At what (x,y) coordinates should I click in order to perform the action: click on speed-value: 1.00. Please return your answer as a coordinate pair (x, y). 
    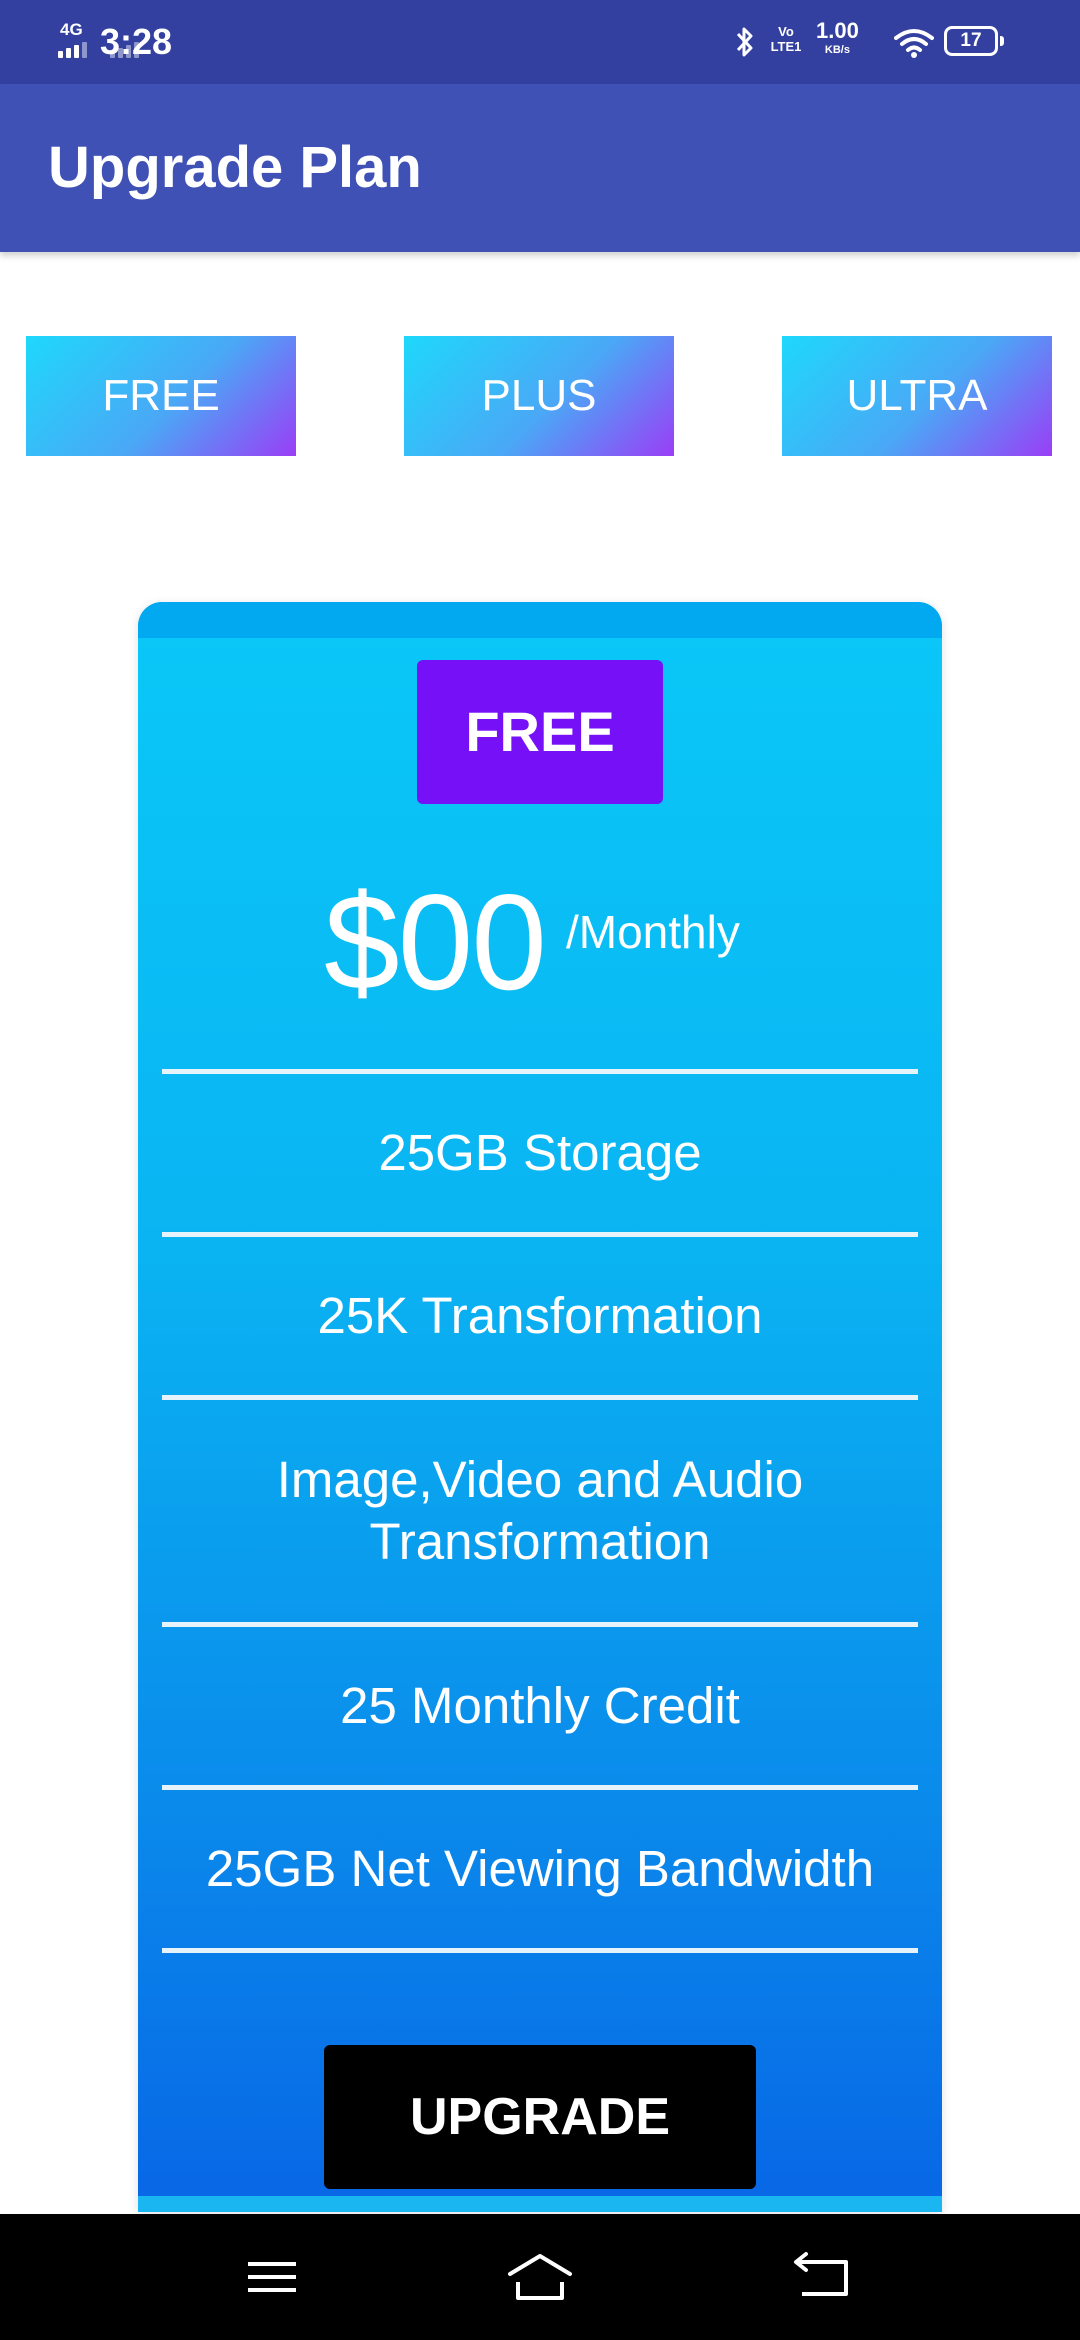
    Looking at the image, I should click on (837, 30).